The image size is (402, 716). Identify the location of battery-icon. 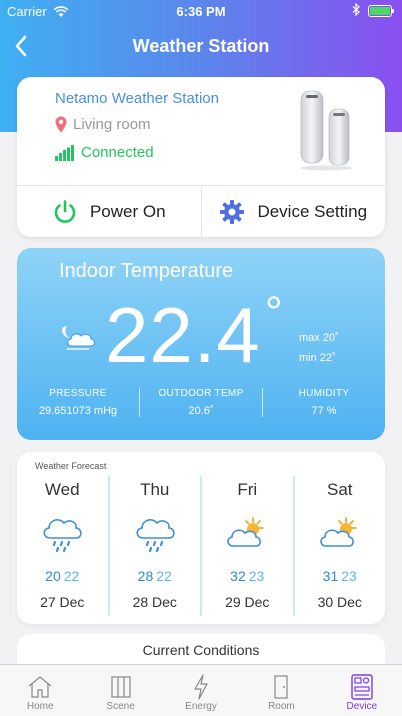
(381, 11).